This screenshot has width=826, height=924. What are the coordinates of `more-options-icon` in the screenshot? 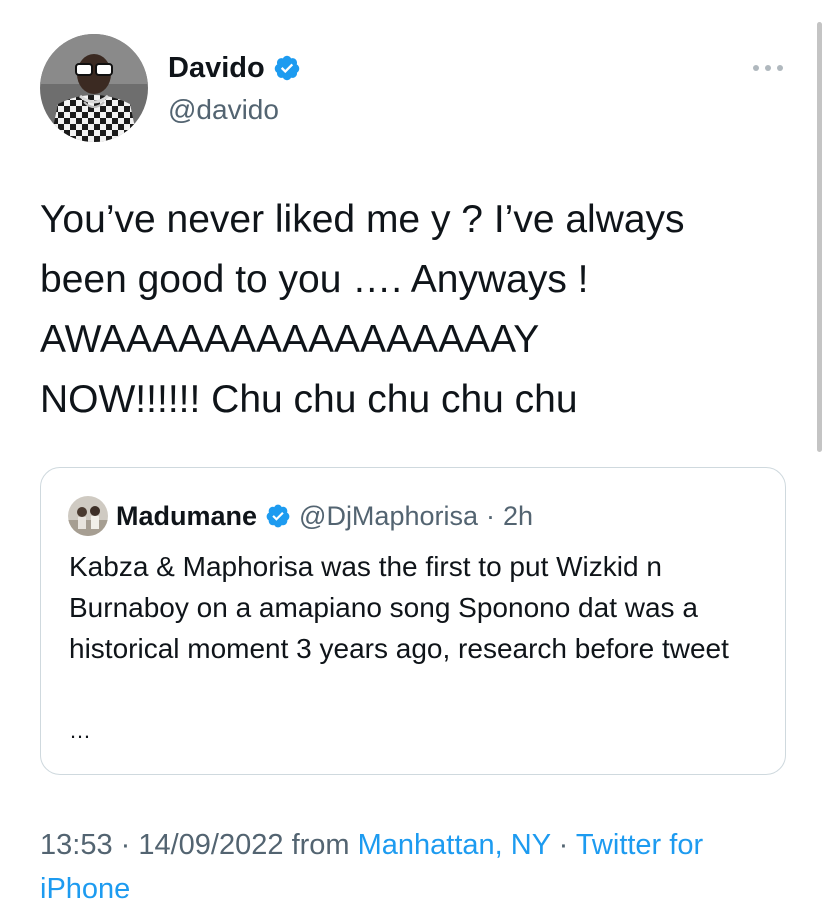 It's located at (768, 68).